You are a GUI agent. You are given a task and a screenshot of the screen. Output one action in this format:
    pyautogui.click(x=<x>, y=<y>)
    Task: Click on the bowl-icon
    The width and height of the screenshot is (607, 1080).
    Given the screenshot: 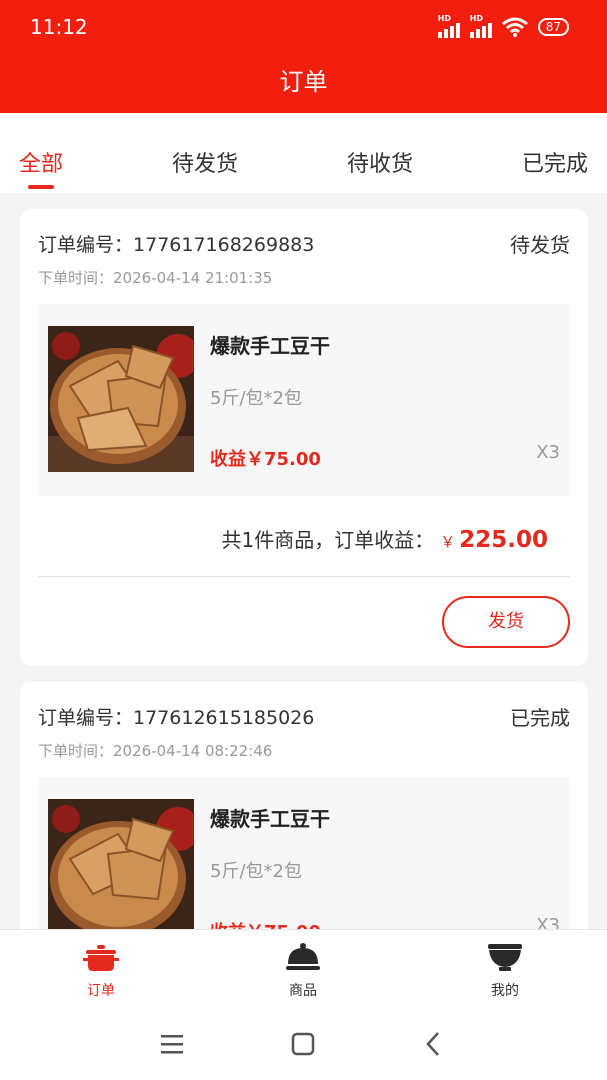 What is the action you would take?
    pyautogui.click(x=505, y=957)
    